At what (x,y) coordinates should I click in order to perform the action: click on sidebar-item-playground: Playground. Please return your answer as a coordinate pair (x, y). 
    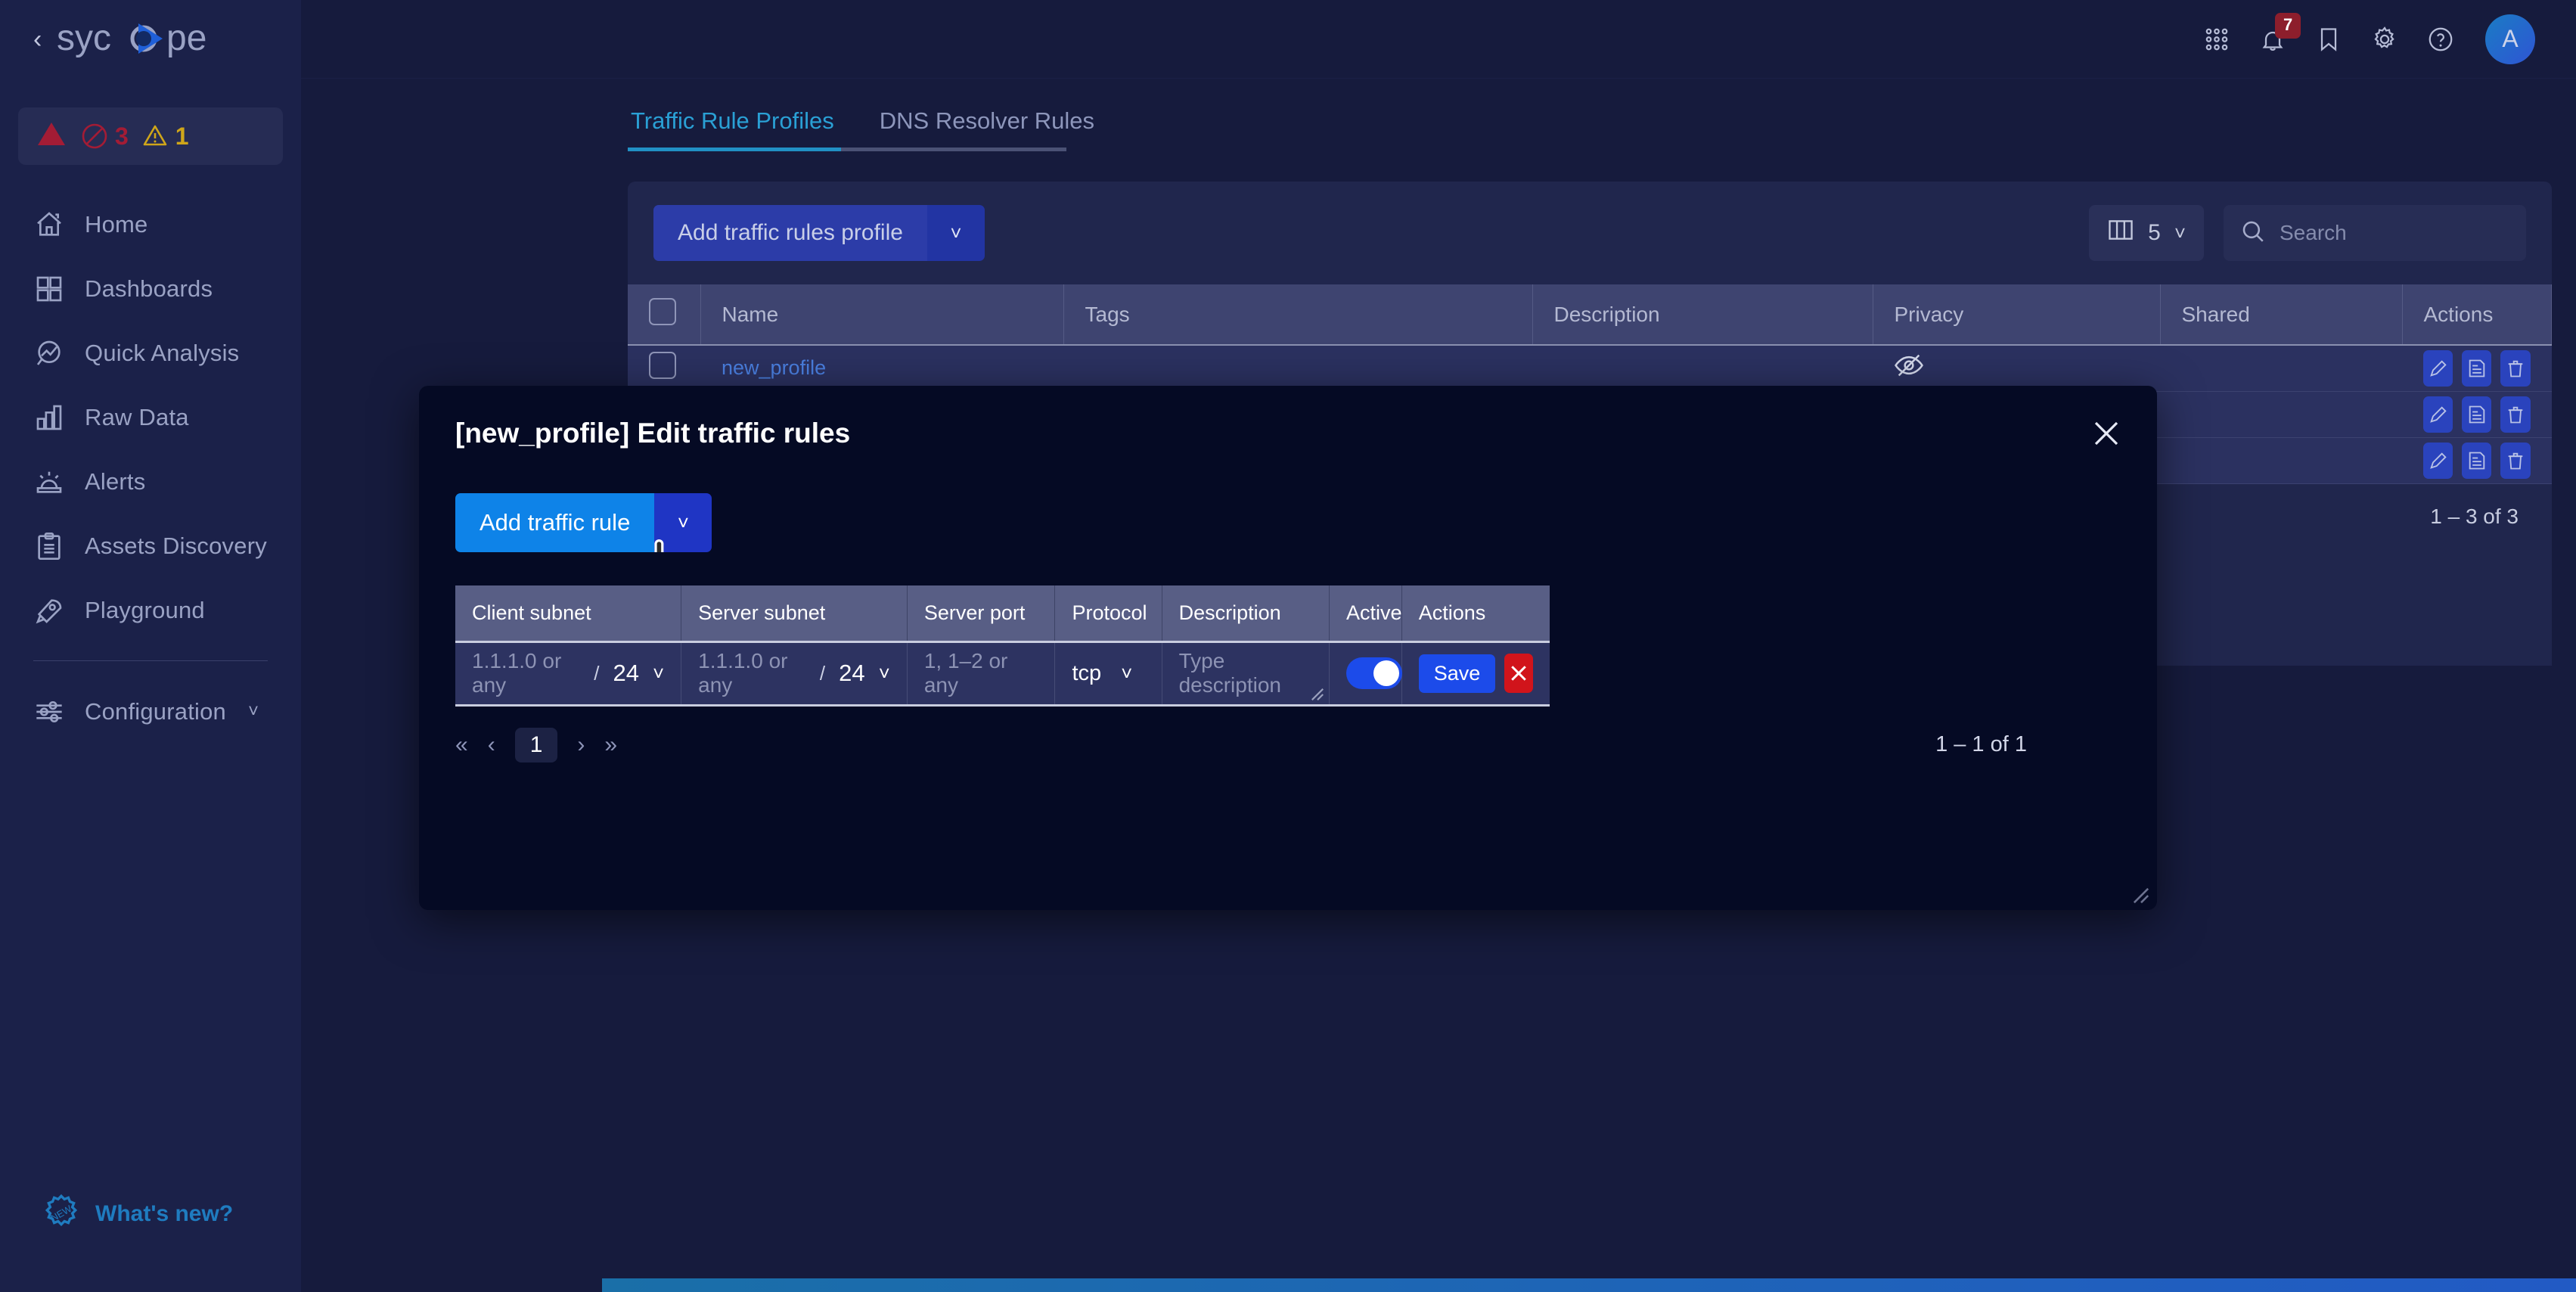
    Looking at the image, I should click on (150, 610).